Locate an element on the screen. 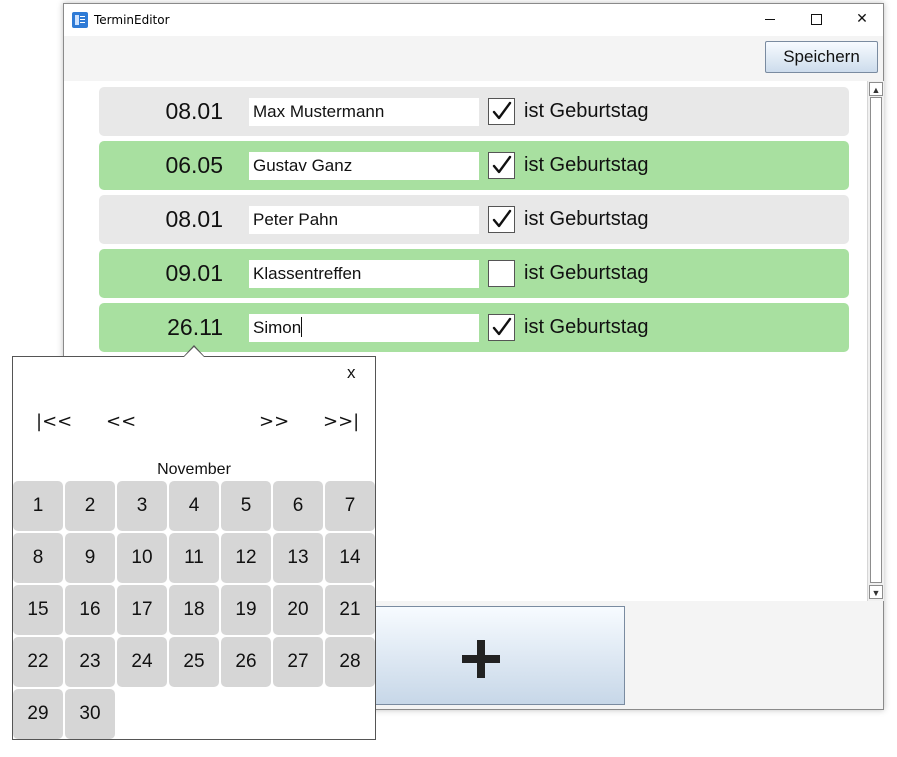  maximize-icon is located at coordinates (816, 19).